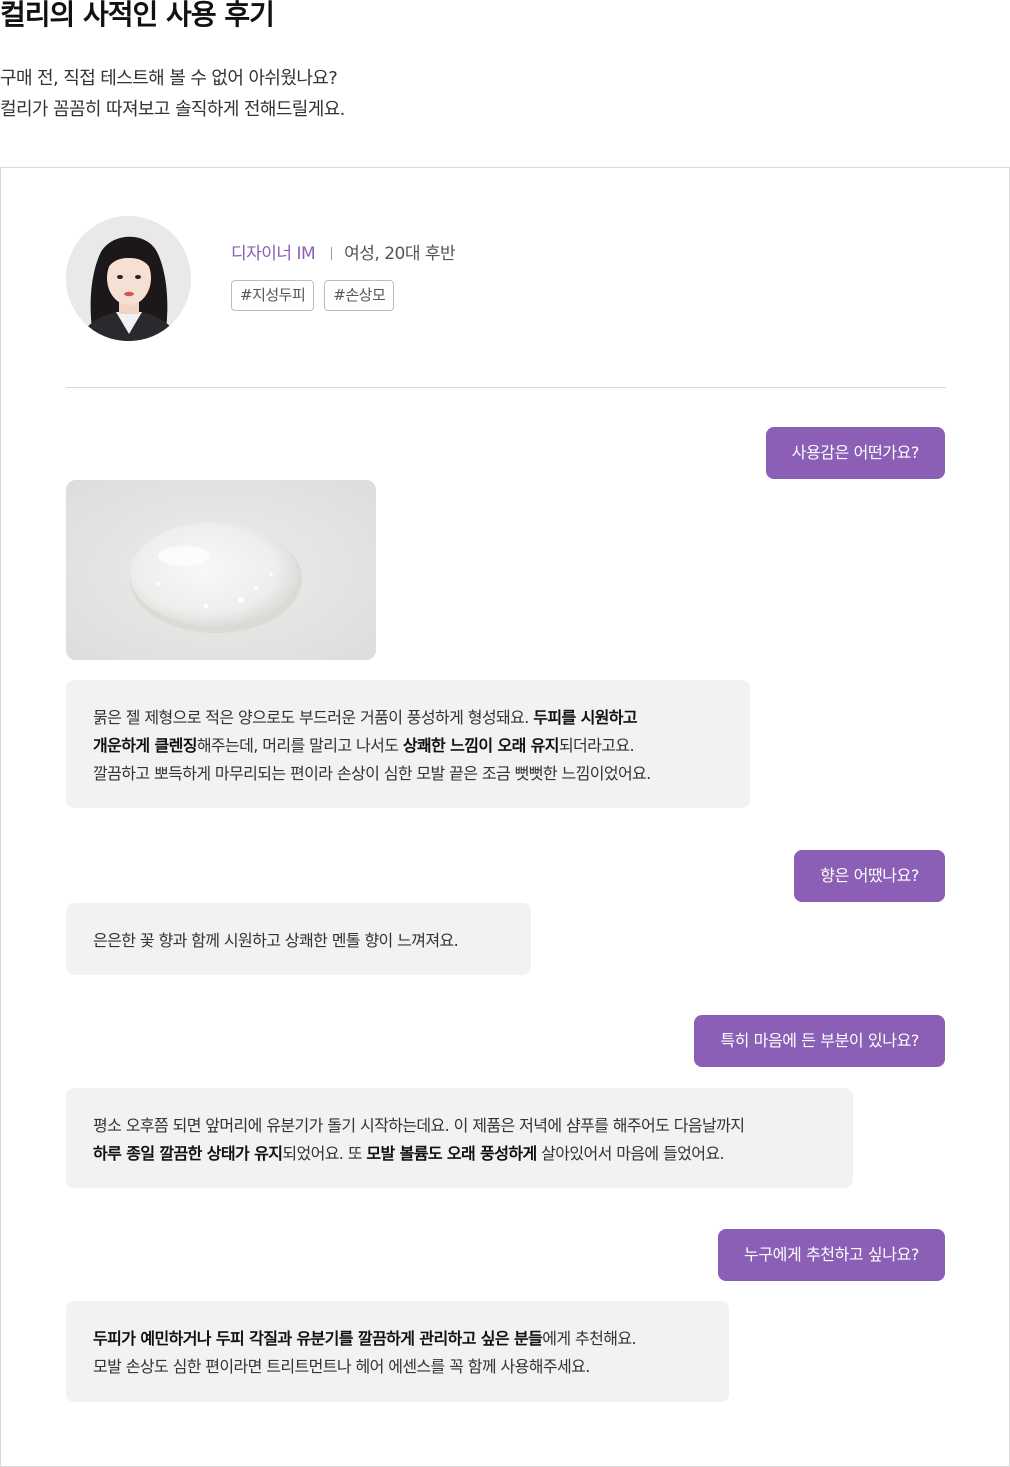 The image size is (1010, 1467). What do you see at coordinates (869, 876) in the screenshot?
I see `question-bubble: 향은 어땠나요?` at bounding box center [869, 876].